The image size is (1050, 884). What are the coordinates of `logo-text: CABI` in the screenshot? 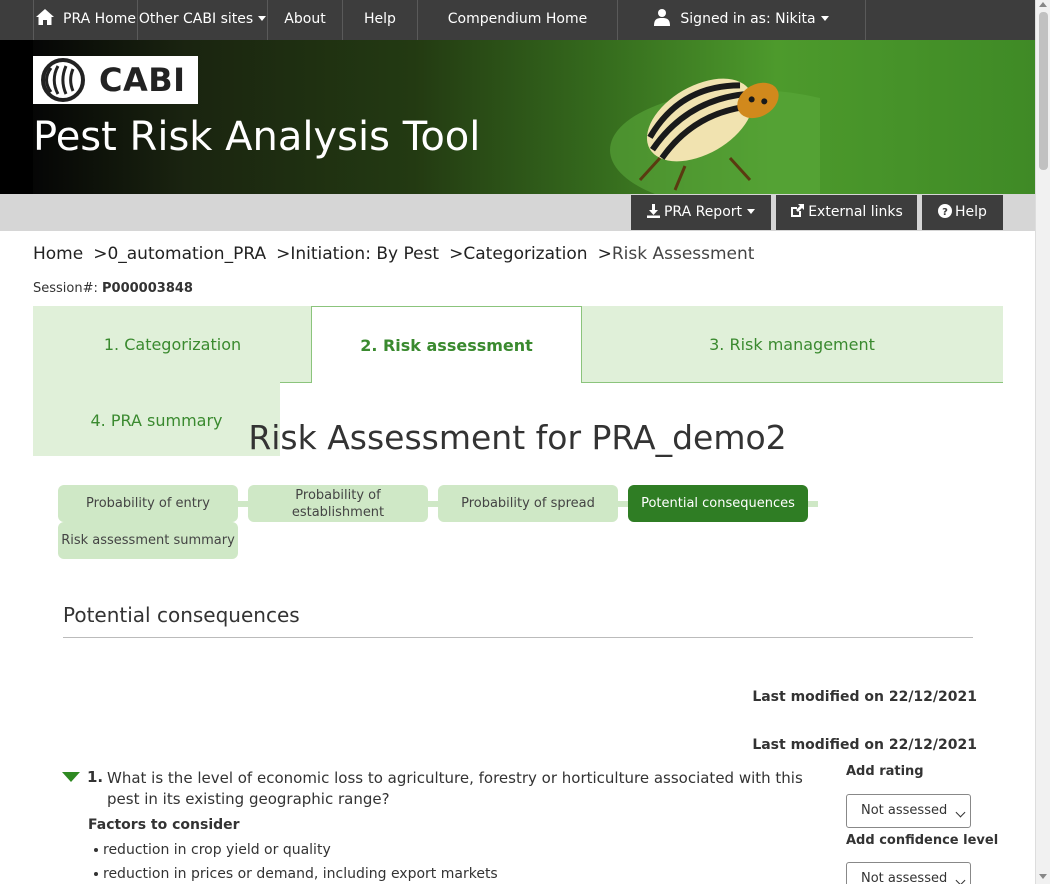 It's located at (142, 80).